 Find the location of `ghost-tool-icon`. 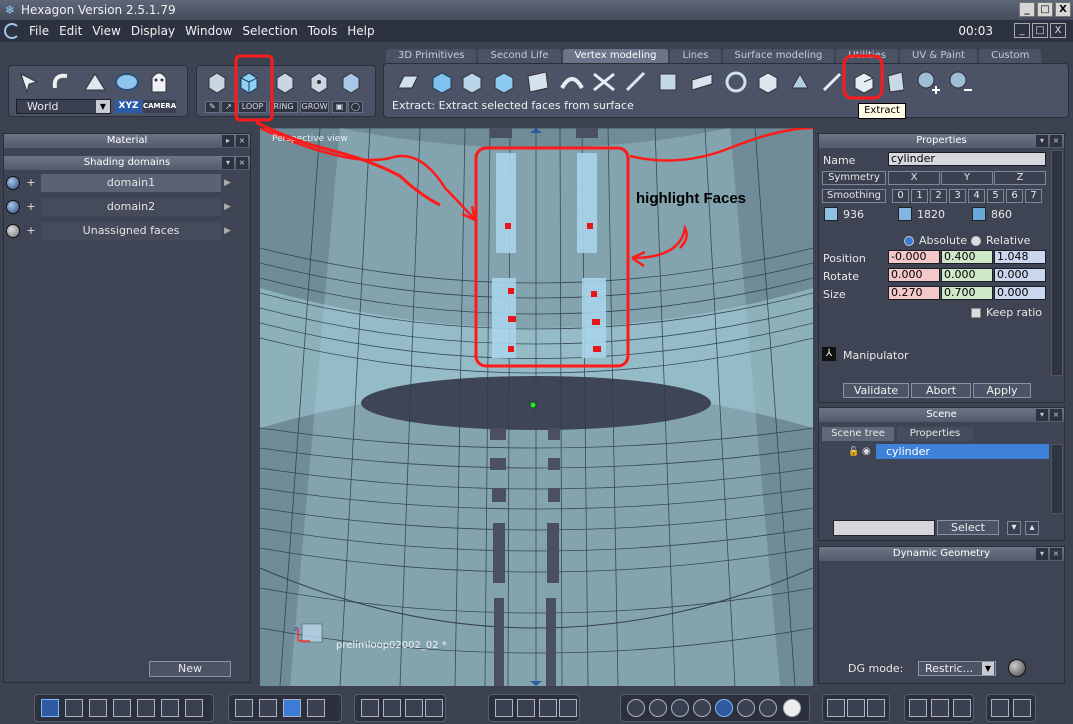

ghost-tool-icon is located at coordinates (159, 82).